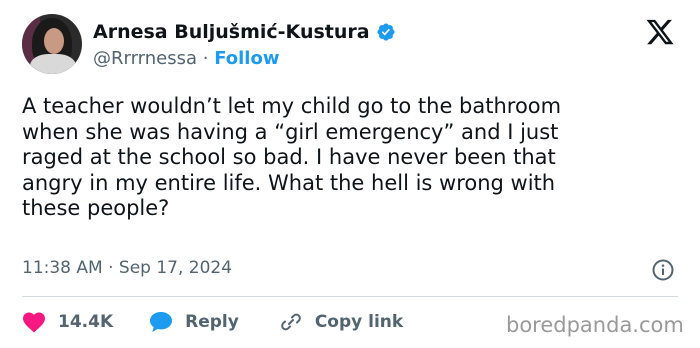  I want to click on display-name: Arnesa Buljušmić-Kustura, so click(231, 32).